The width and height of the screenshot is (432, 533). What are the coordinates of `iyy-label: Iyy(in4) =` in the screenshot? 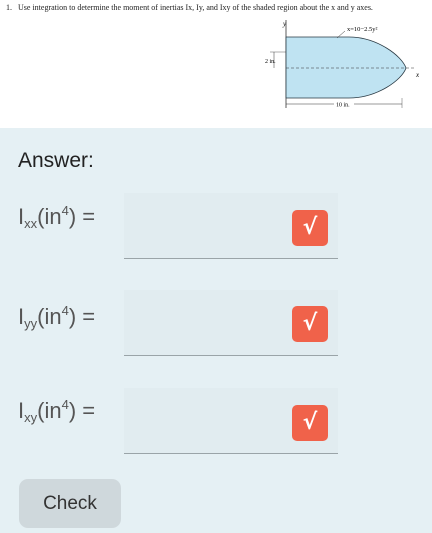 It's located at (57, 317).